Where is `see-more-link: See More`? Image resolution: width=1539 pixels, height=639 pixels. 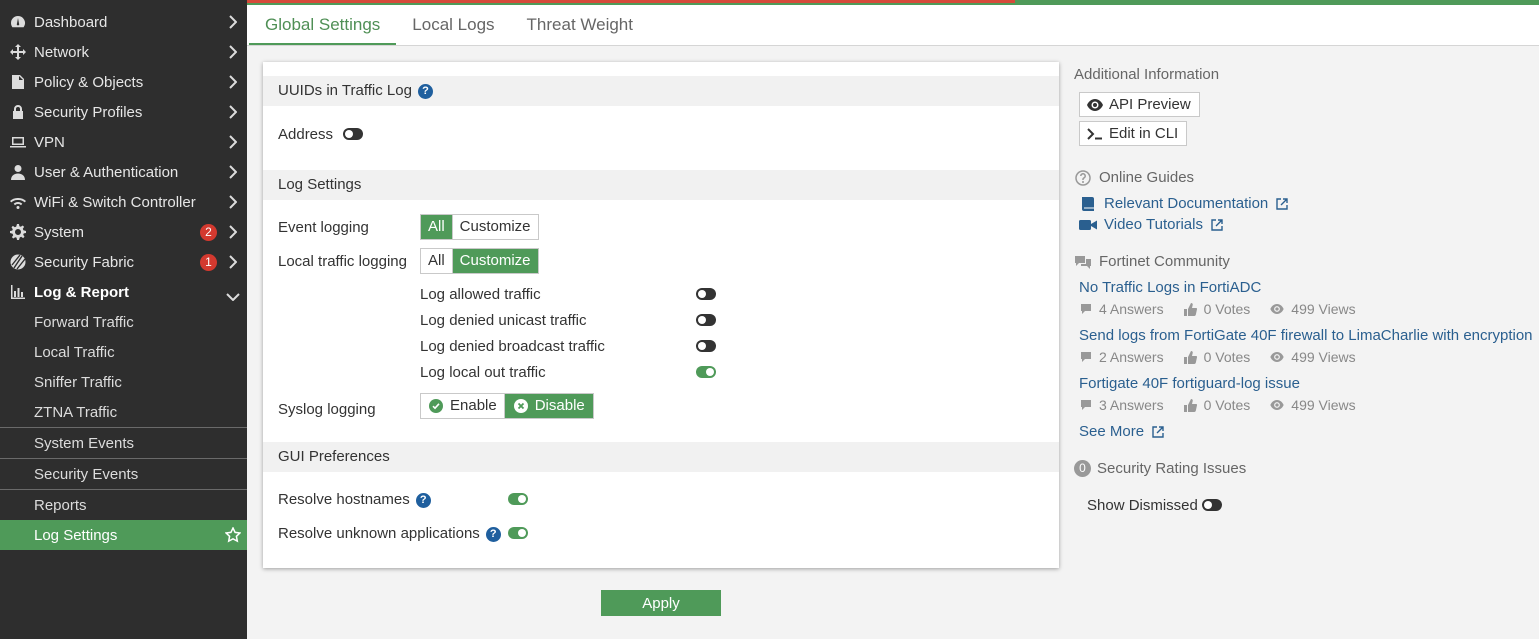 see-more-link: See More is located at coordinates (1121, 431).